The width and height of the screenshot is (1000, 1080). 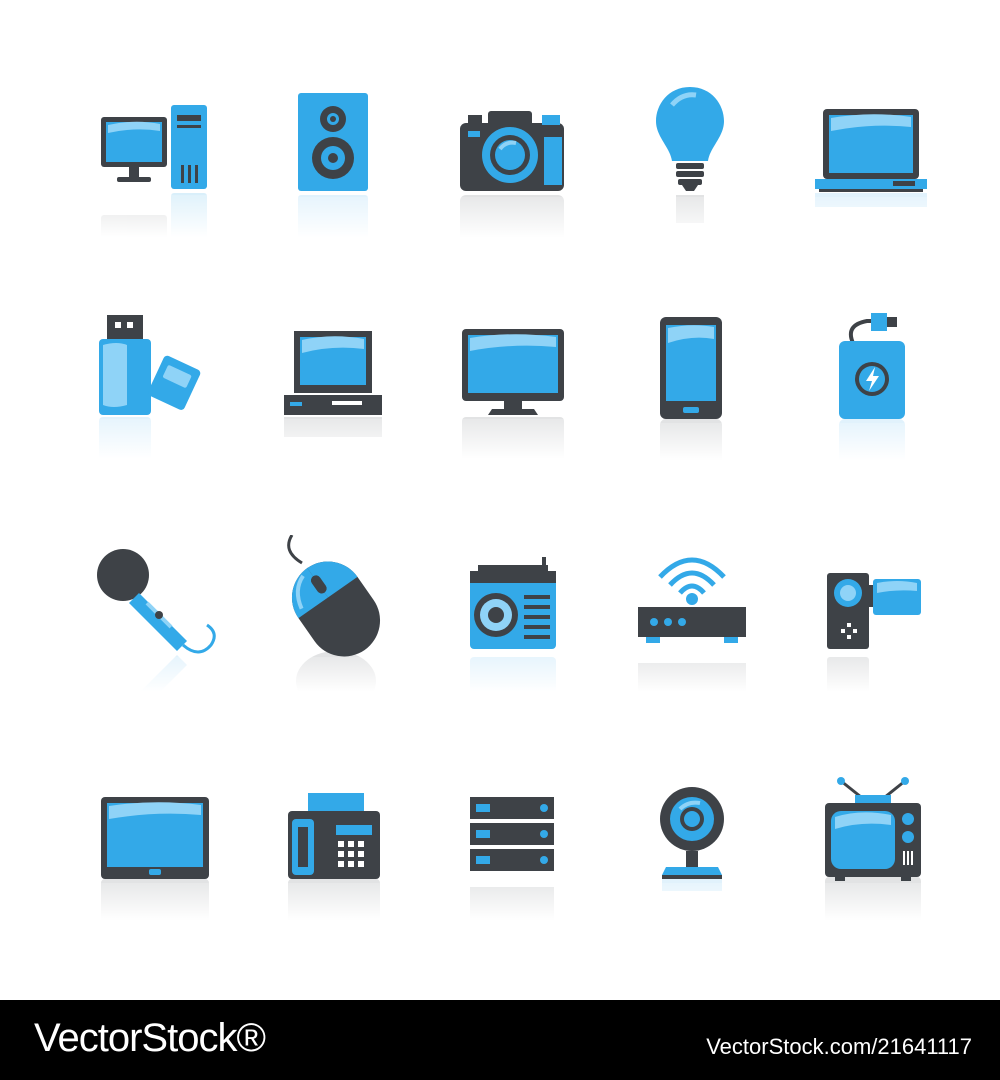 What do you see at coordinates (150, 1038) in the screenshot?
I see `watermark-brand: VectorStock®` at bounding box center [150, 1038].